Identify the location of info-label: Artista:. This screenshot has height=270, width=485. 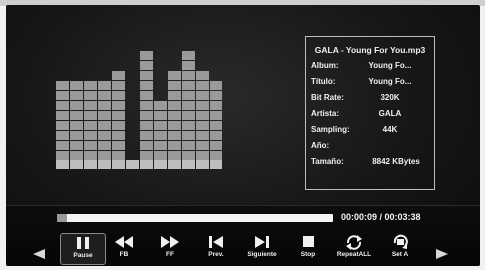
(325, 113).